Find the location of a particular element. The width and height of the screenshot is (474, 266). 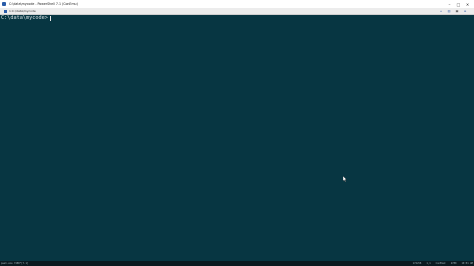

maximize-icon: □ is located at coordinates (458, 4).